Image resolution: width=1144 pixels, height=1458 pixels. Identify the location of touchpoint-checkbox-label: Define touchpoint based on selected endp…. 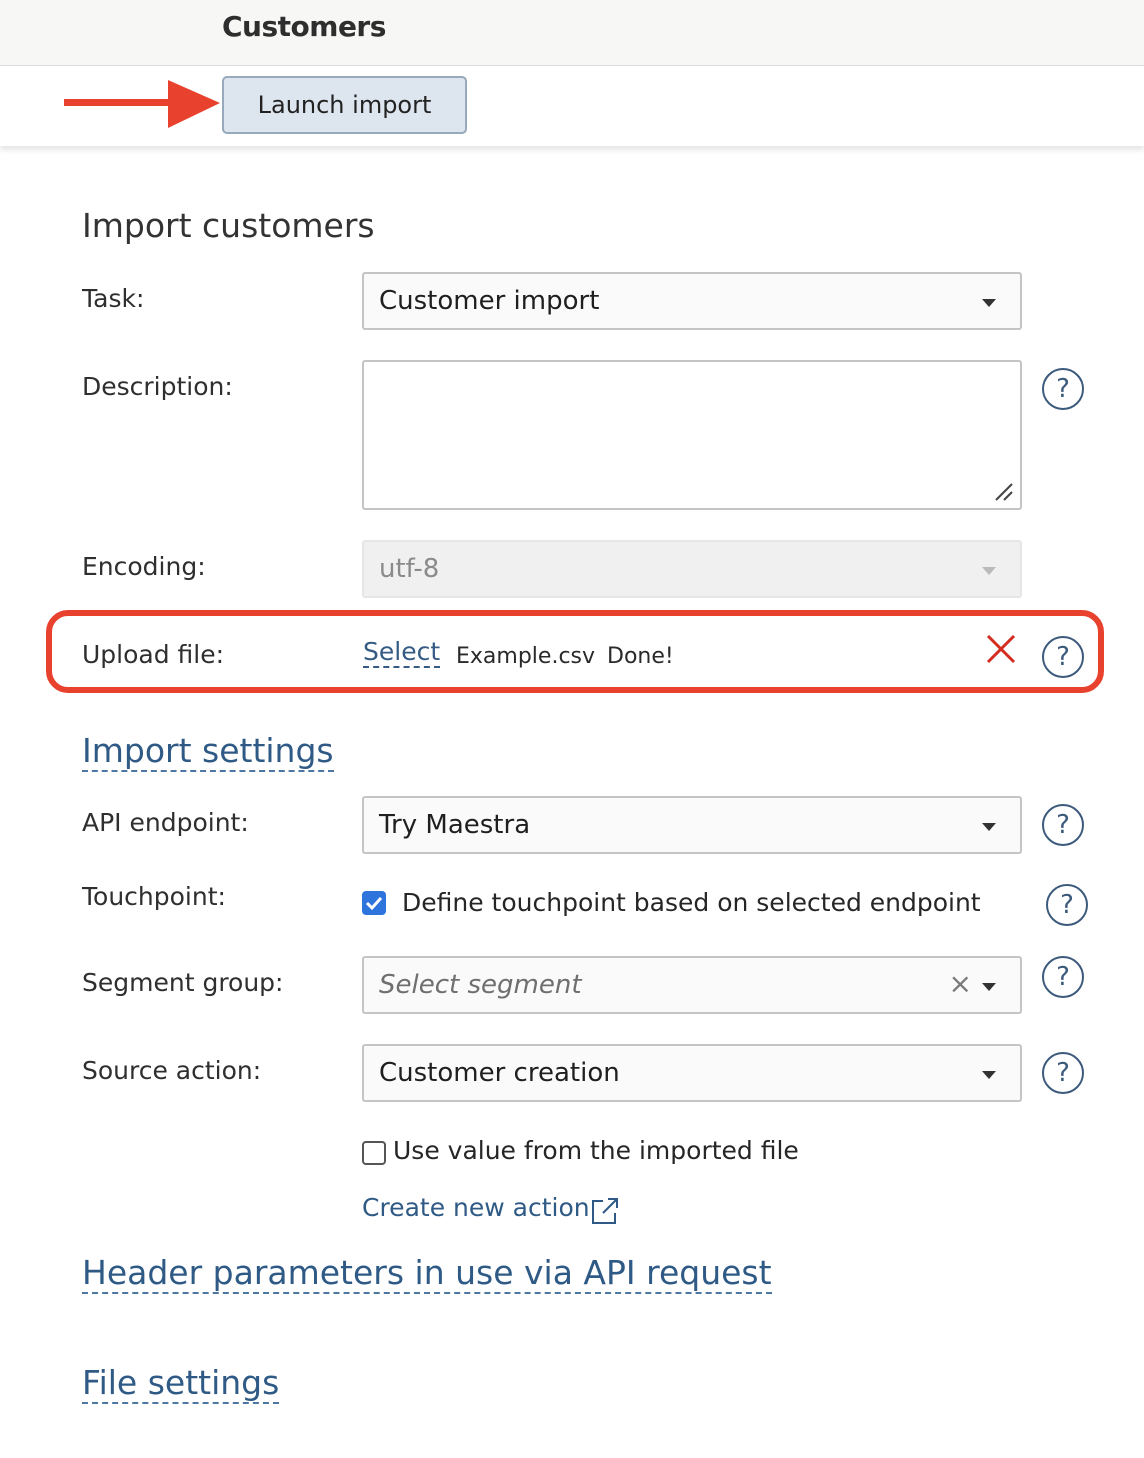
(691, 902).